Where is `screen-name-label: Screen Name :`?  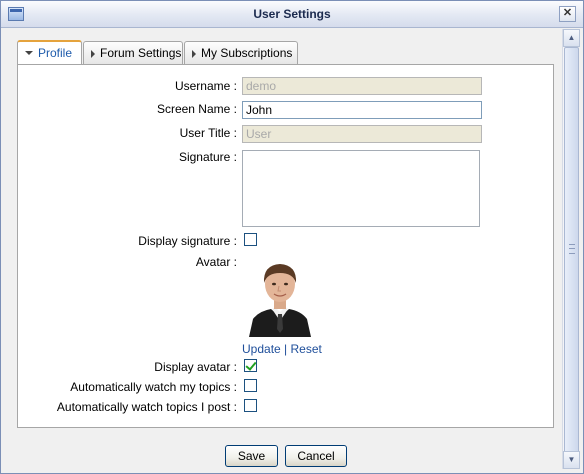 screen-name-label: Screen Name : is located at coordinates (196, 109).